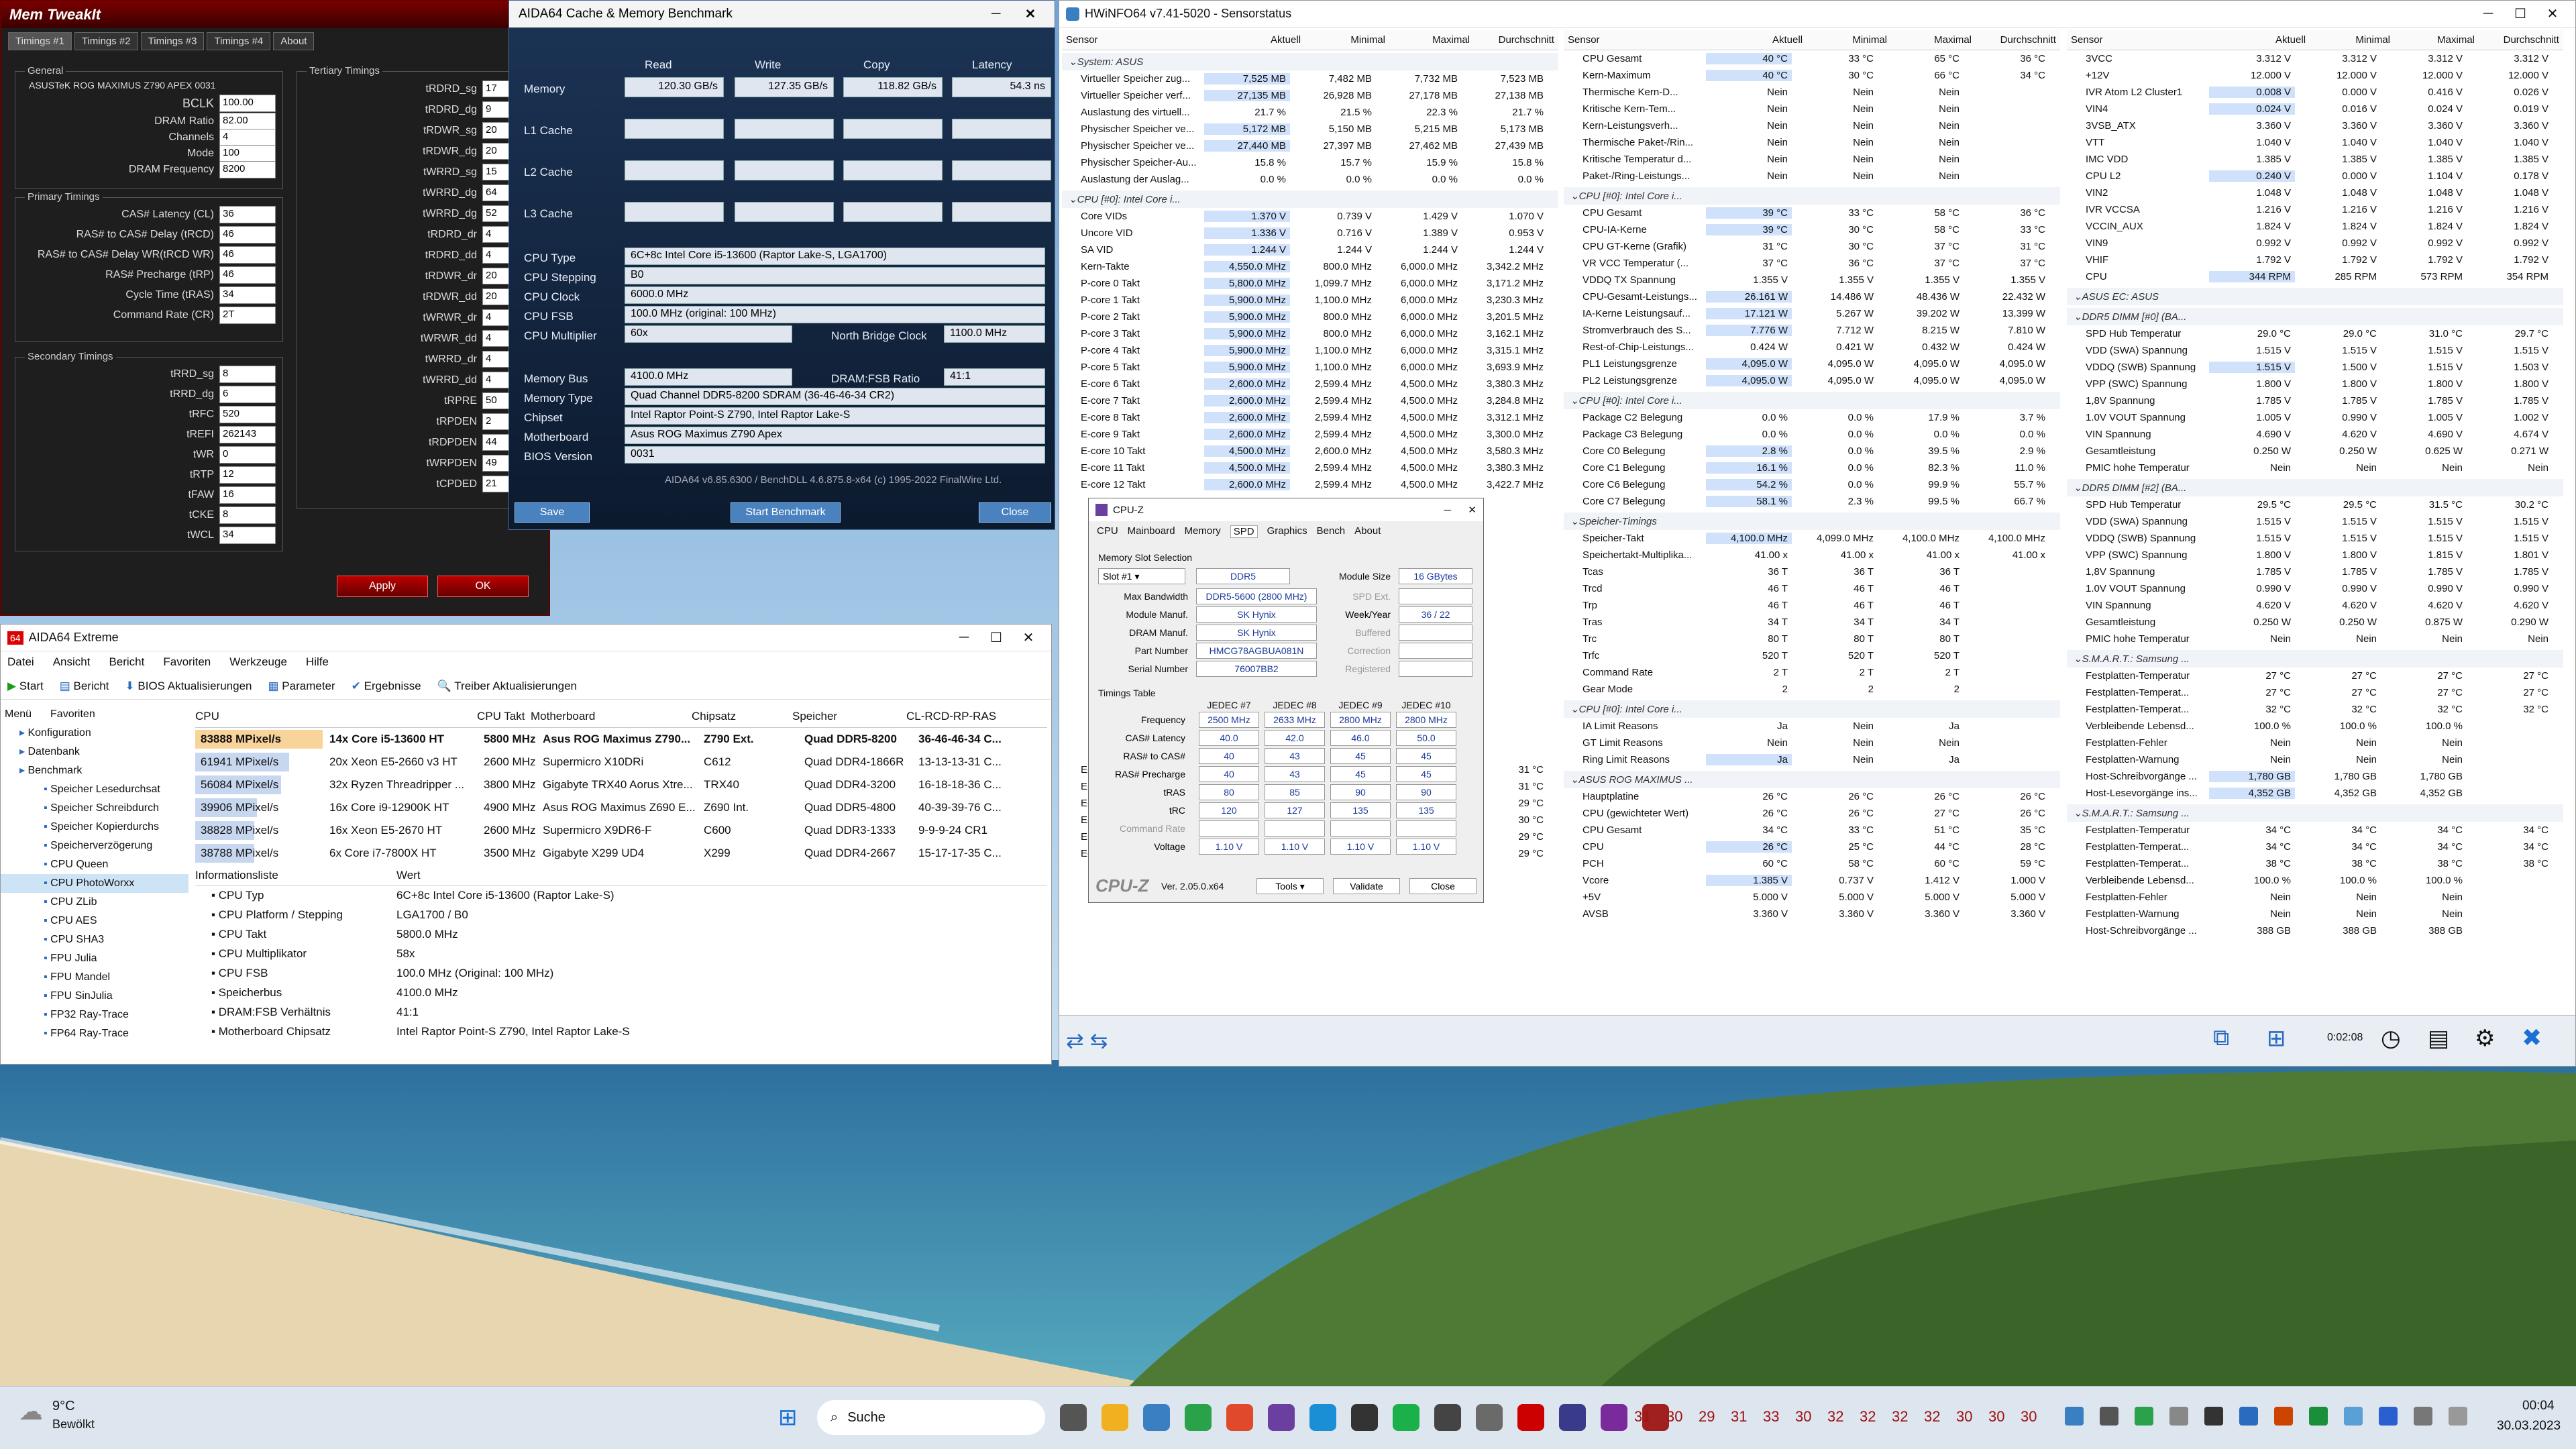 This screenshot has height=1449, width=2576. I want to click on menu-item: Hilfe, so click(317, 662).